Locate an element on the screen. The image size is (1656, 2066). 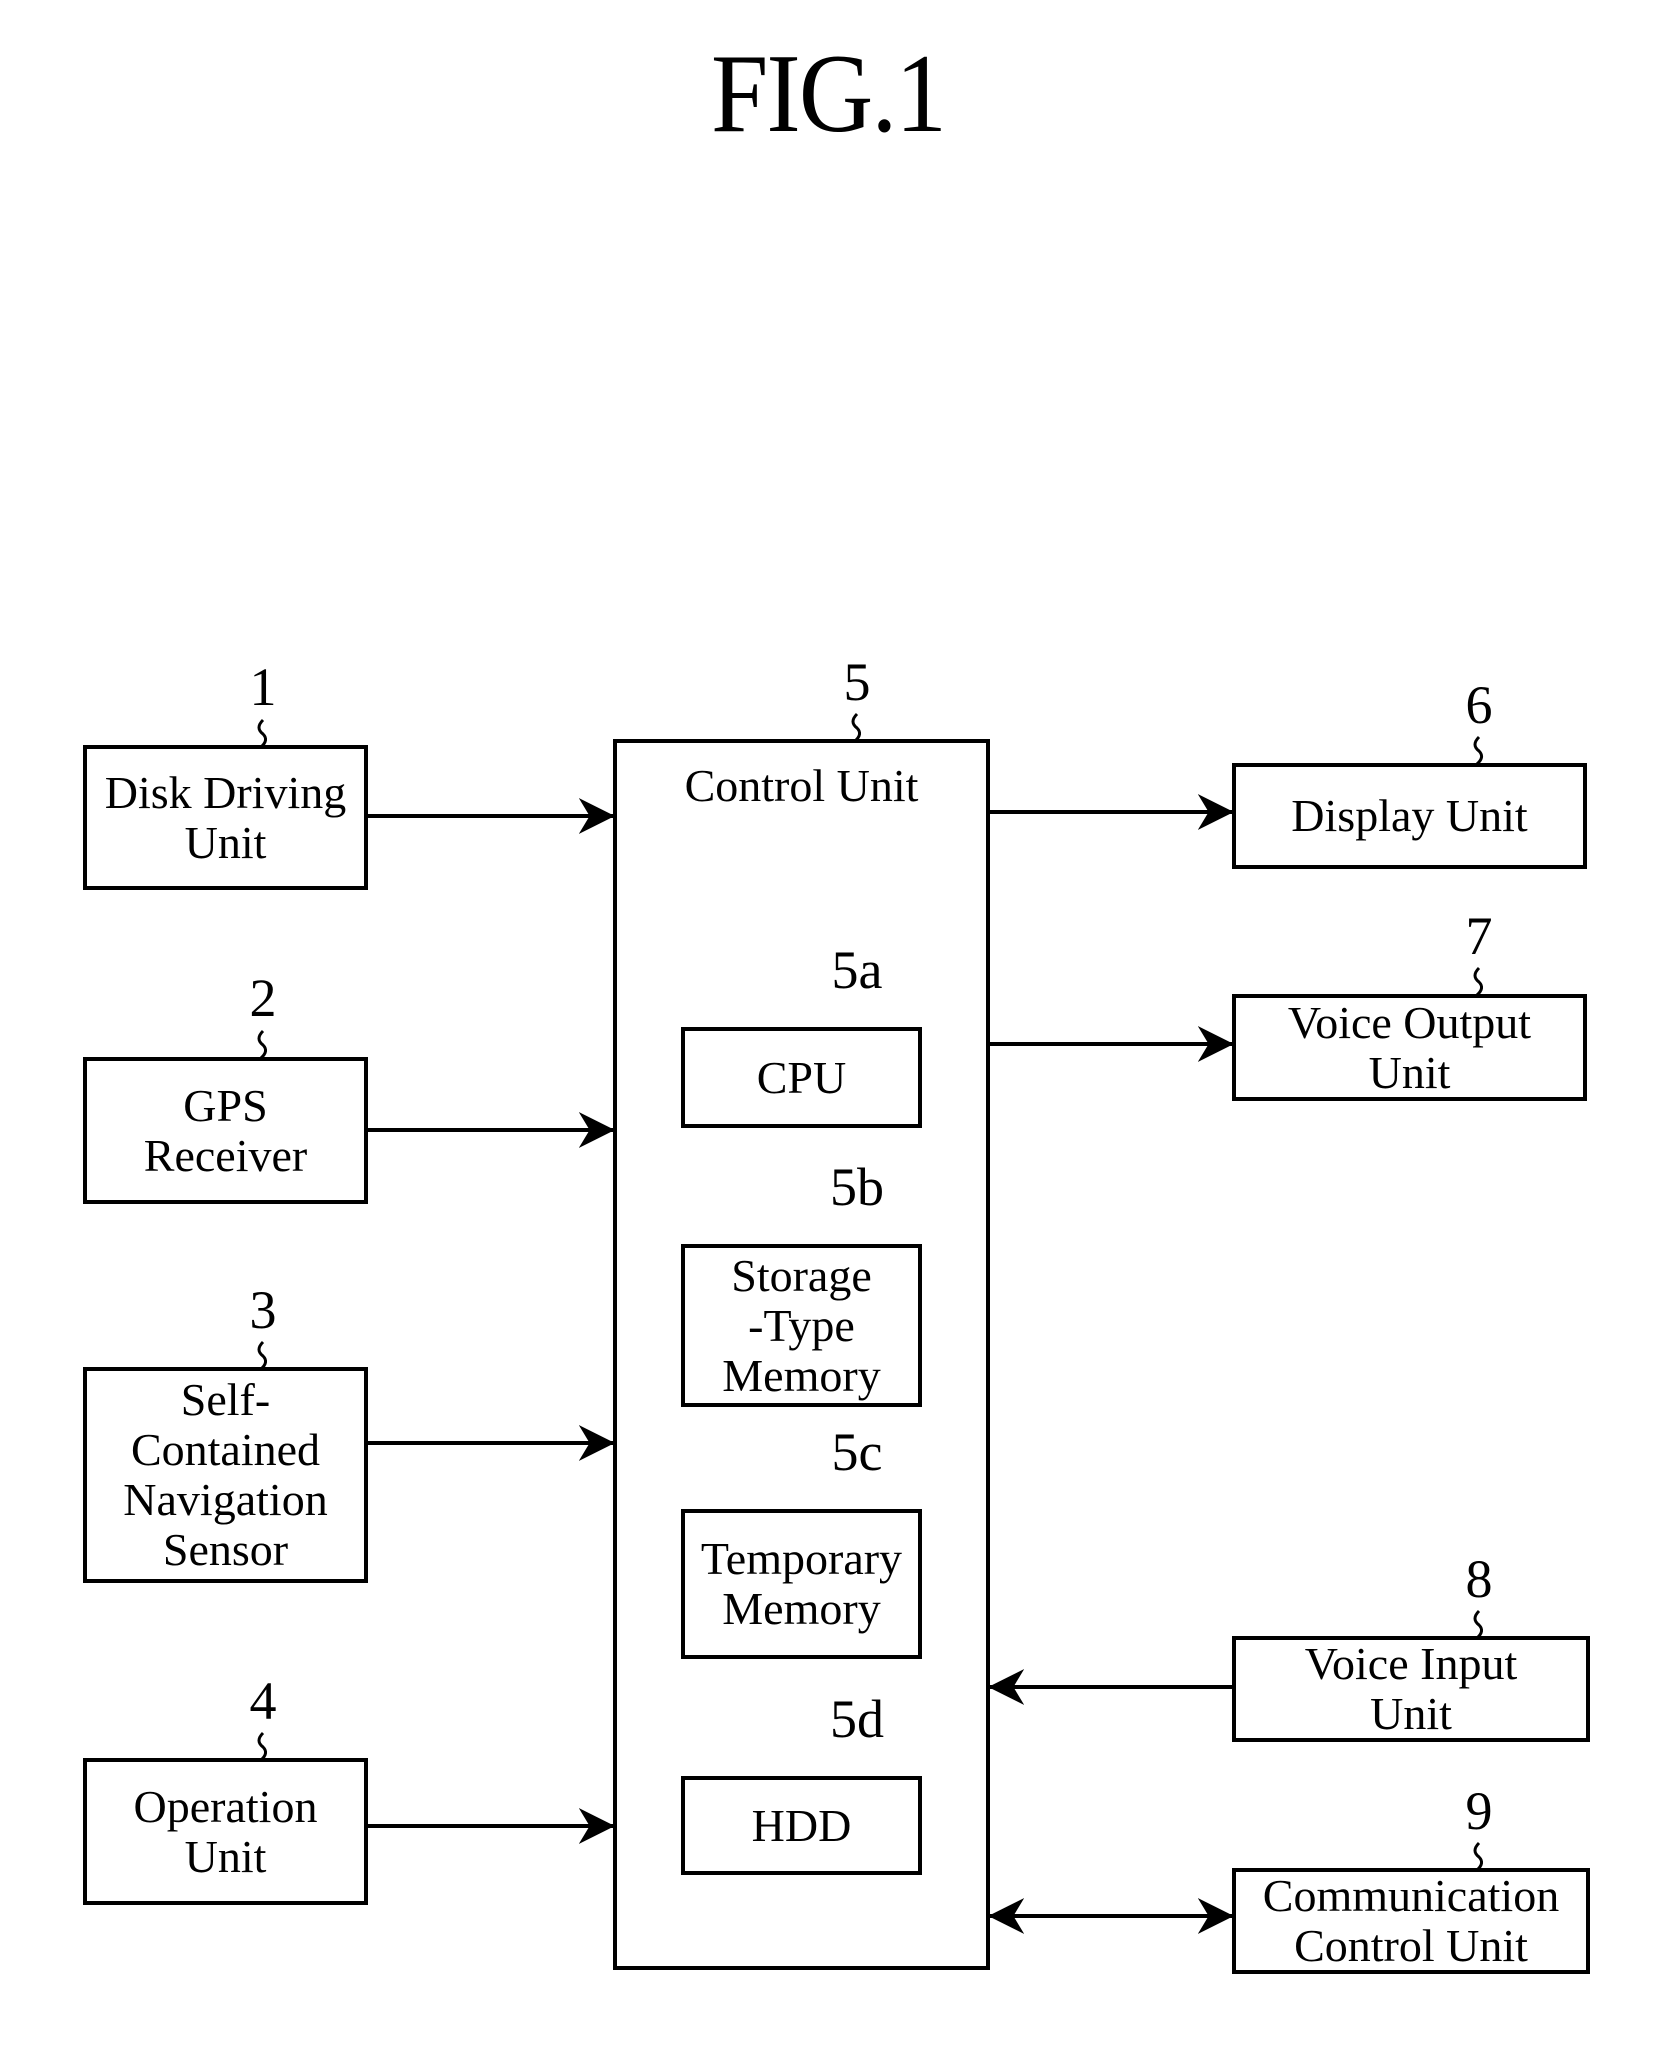
ref-label-5a: 5a is located at coordinates (857, 970).